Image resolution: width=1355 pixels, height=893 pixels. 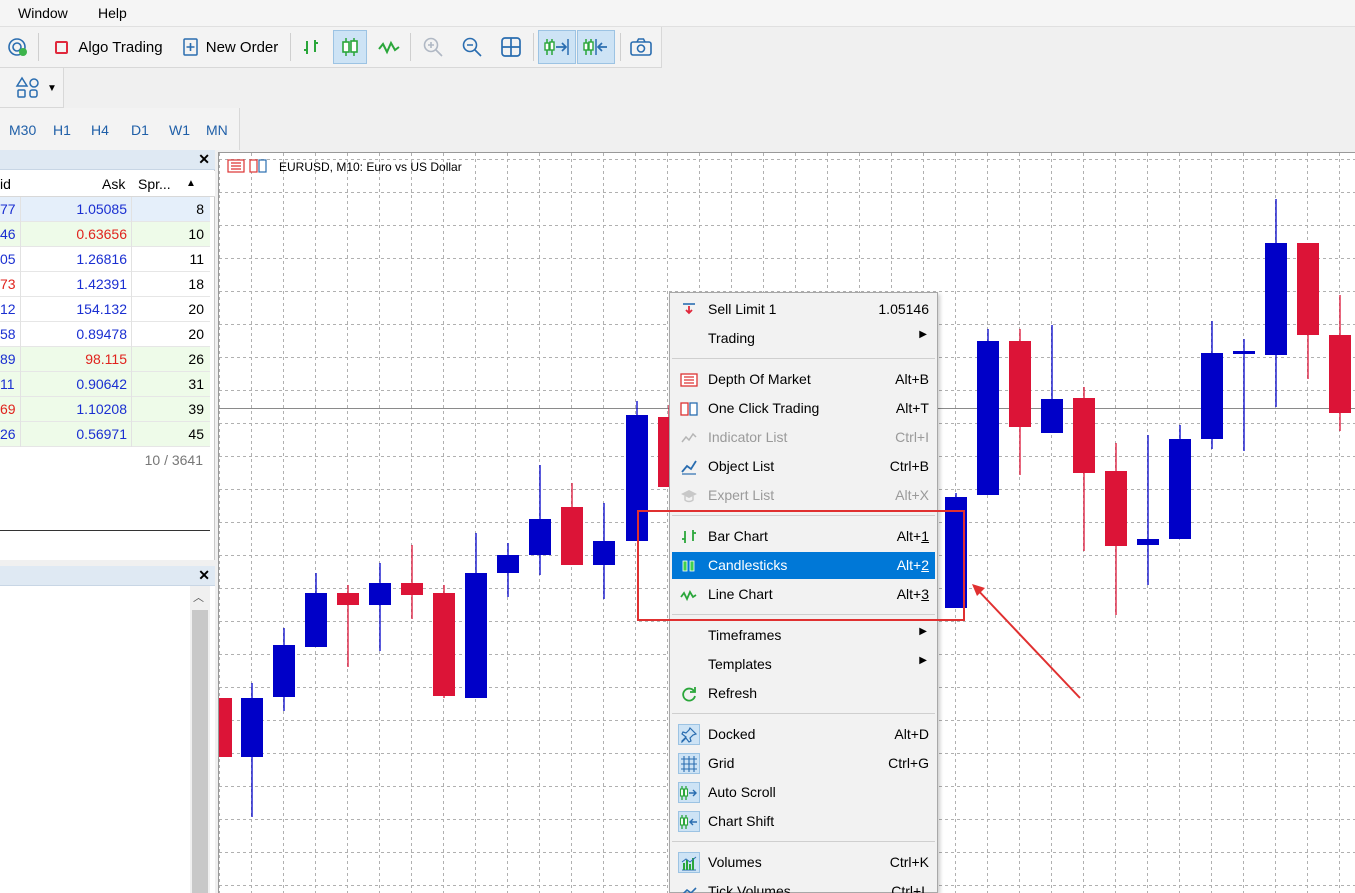 What do you see at coordinates (803, 309) in the screenshot?
I see `menu-sell-limit: Sell Limit 1 1.05146` at bounding box center [803, 309].